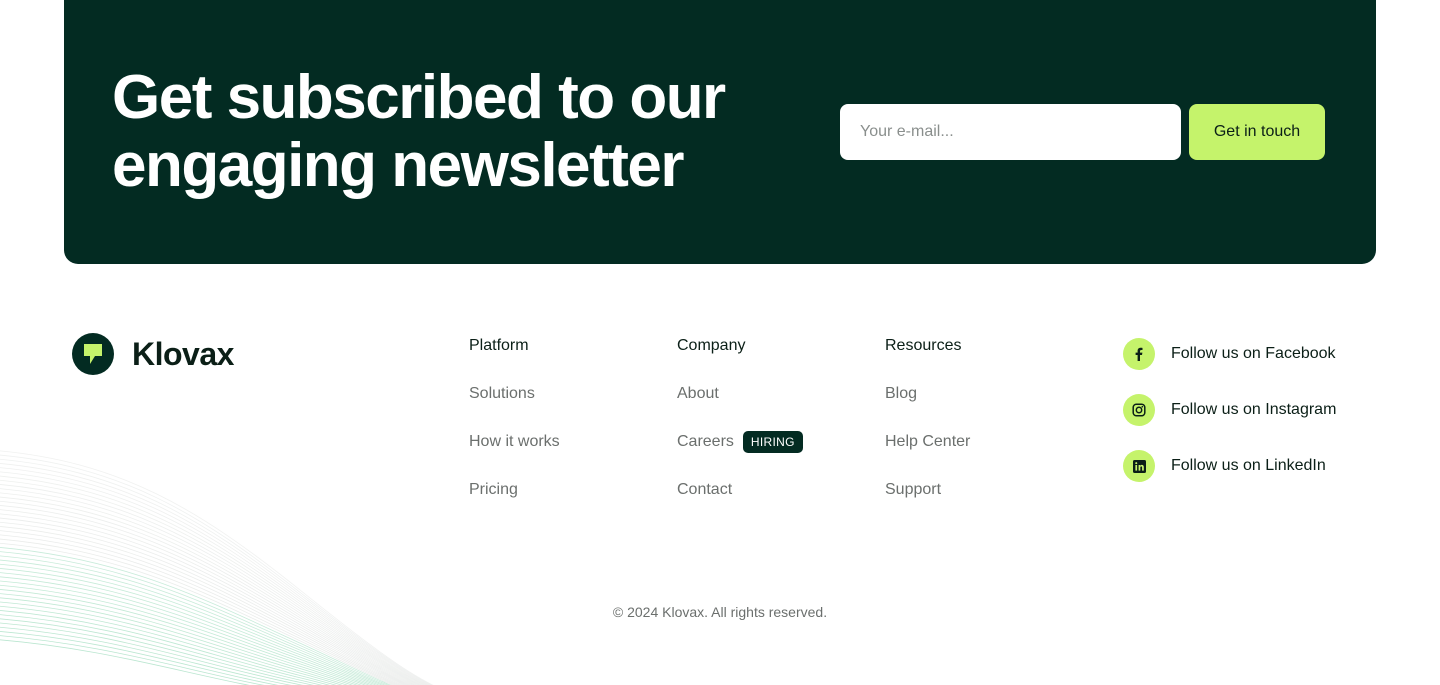 Image resolution: width=1440 pixels, height=685 pixels. Describe the element at coordinates (1254, 409) in the screenshot. I see `social-label: Follow us on Instagram` at that location.